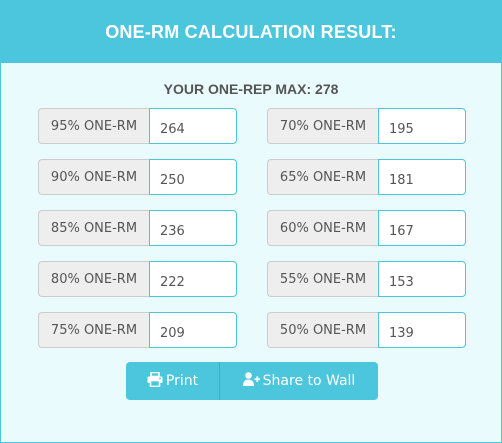  Describe the element at coordinates (422, 279) in the screenshot. I see `percent-value-field: 153` at that location.